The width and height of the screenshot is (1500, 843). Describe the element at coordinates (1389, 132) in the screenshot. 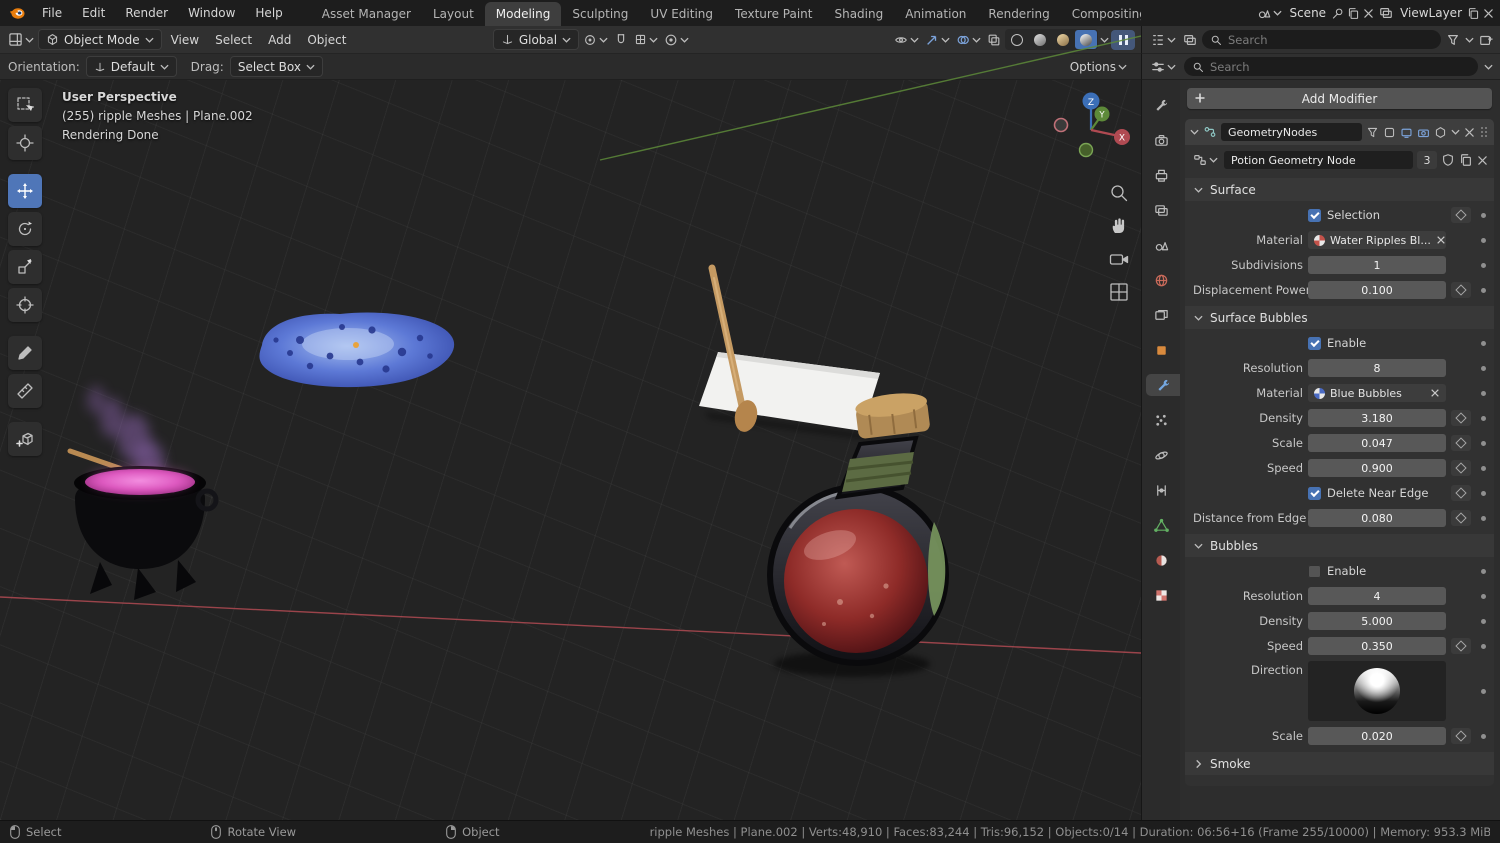

I see `edit-mode-display-toggle` at that location.